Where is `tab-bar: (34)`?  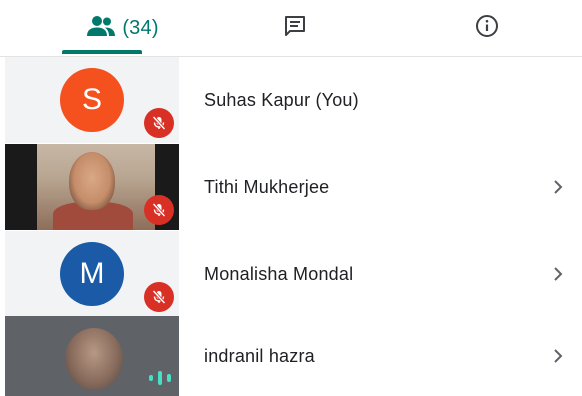 tab-bar: (34) is located at coordinates (291, 28).